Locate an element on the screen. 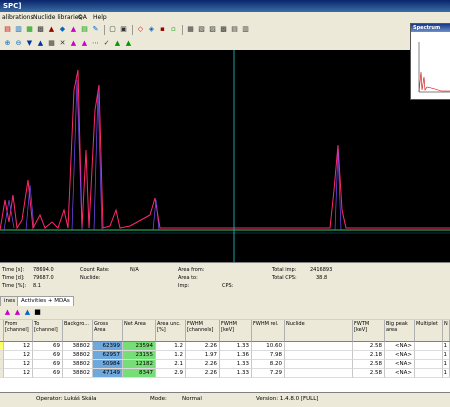  cell-net-area: 23594 is located at coordinates (139, 346).